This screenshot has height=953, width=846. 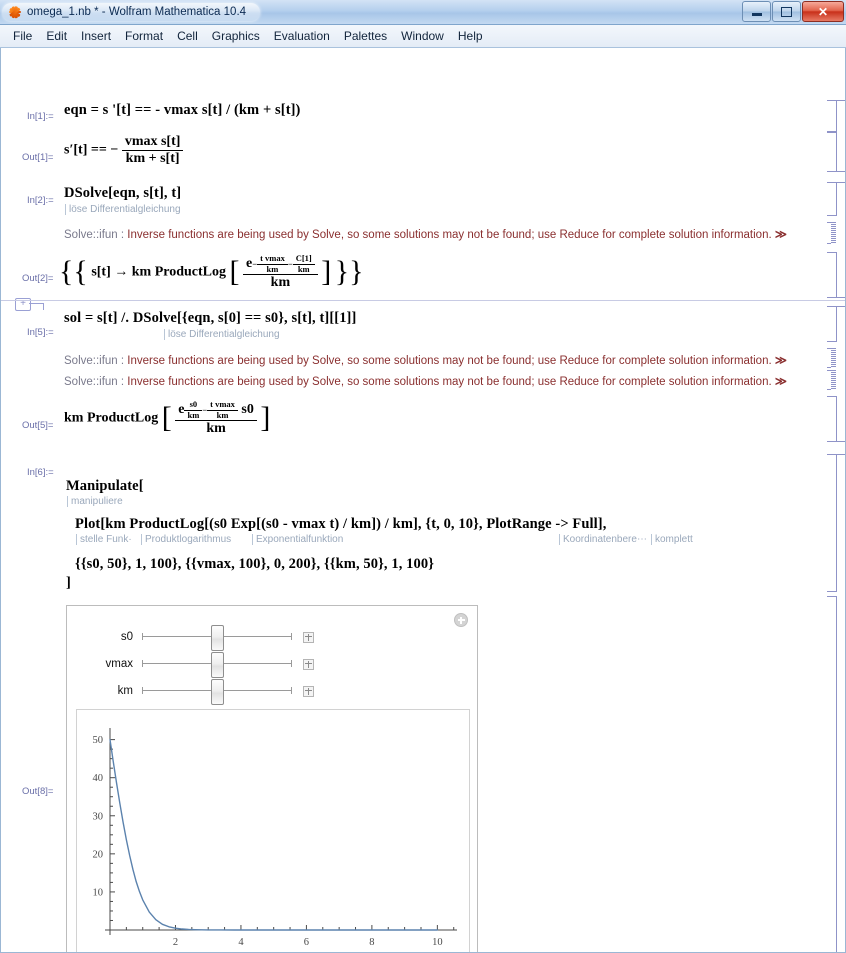 What do you see at coordinates (94, 361) in the screenshot?
I see `message-name-2: Solve::ifun :` at bounding box center [94, 361].